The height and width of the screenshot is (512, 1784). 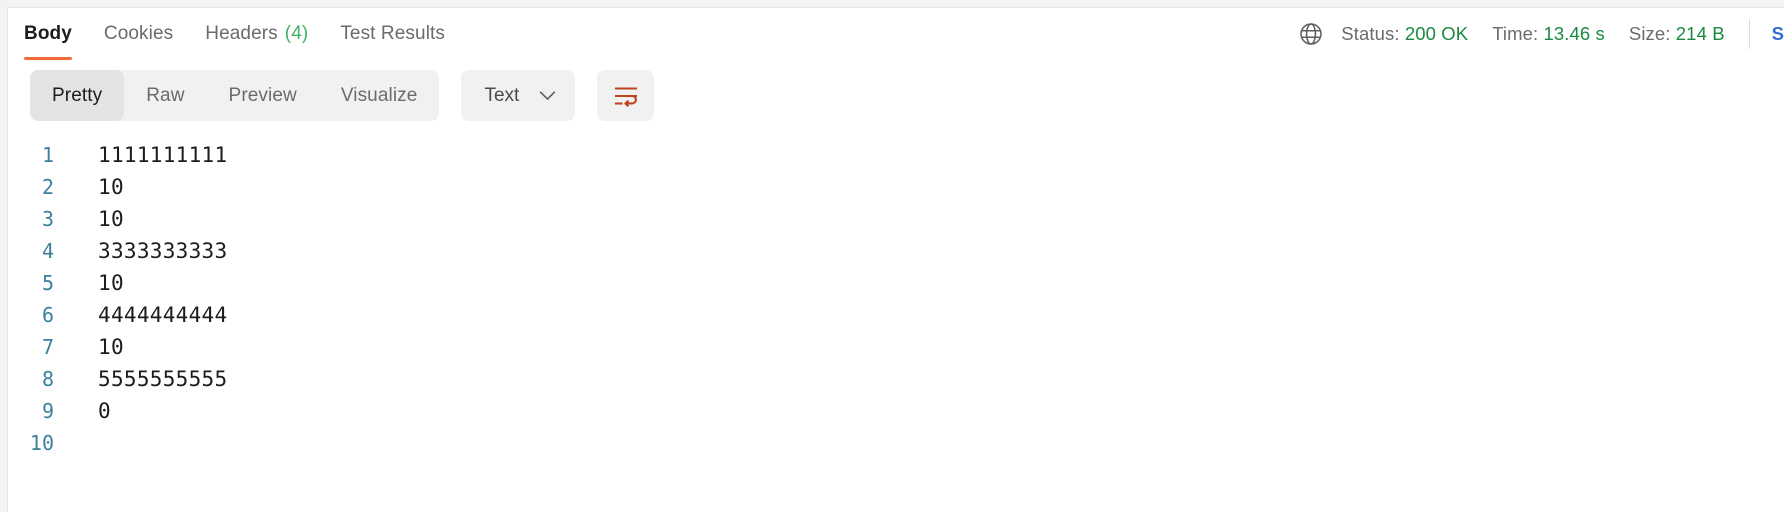 What do you see at coordinates (1778, 34) in the screenshot?
I see `save-response-link: S` at bounding box center [1778, 34].